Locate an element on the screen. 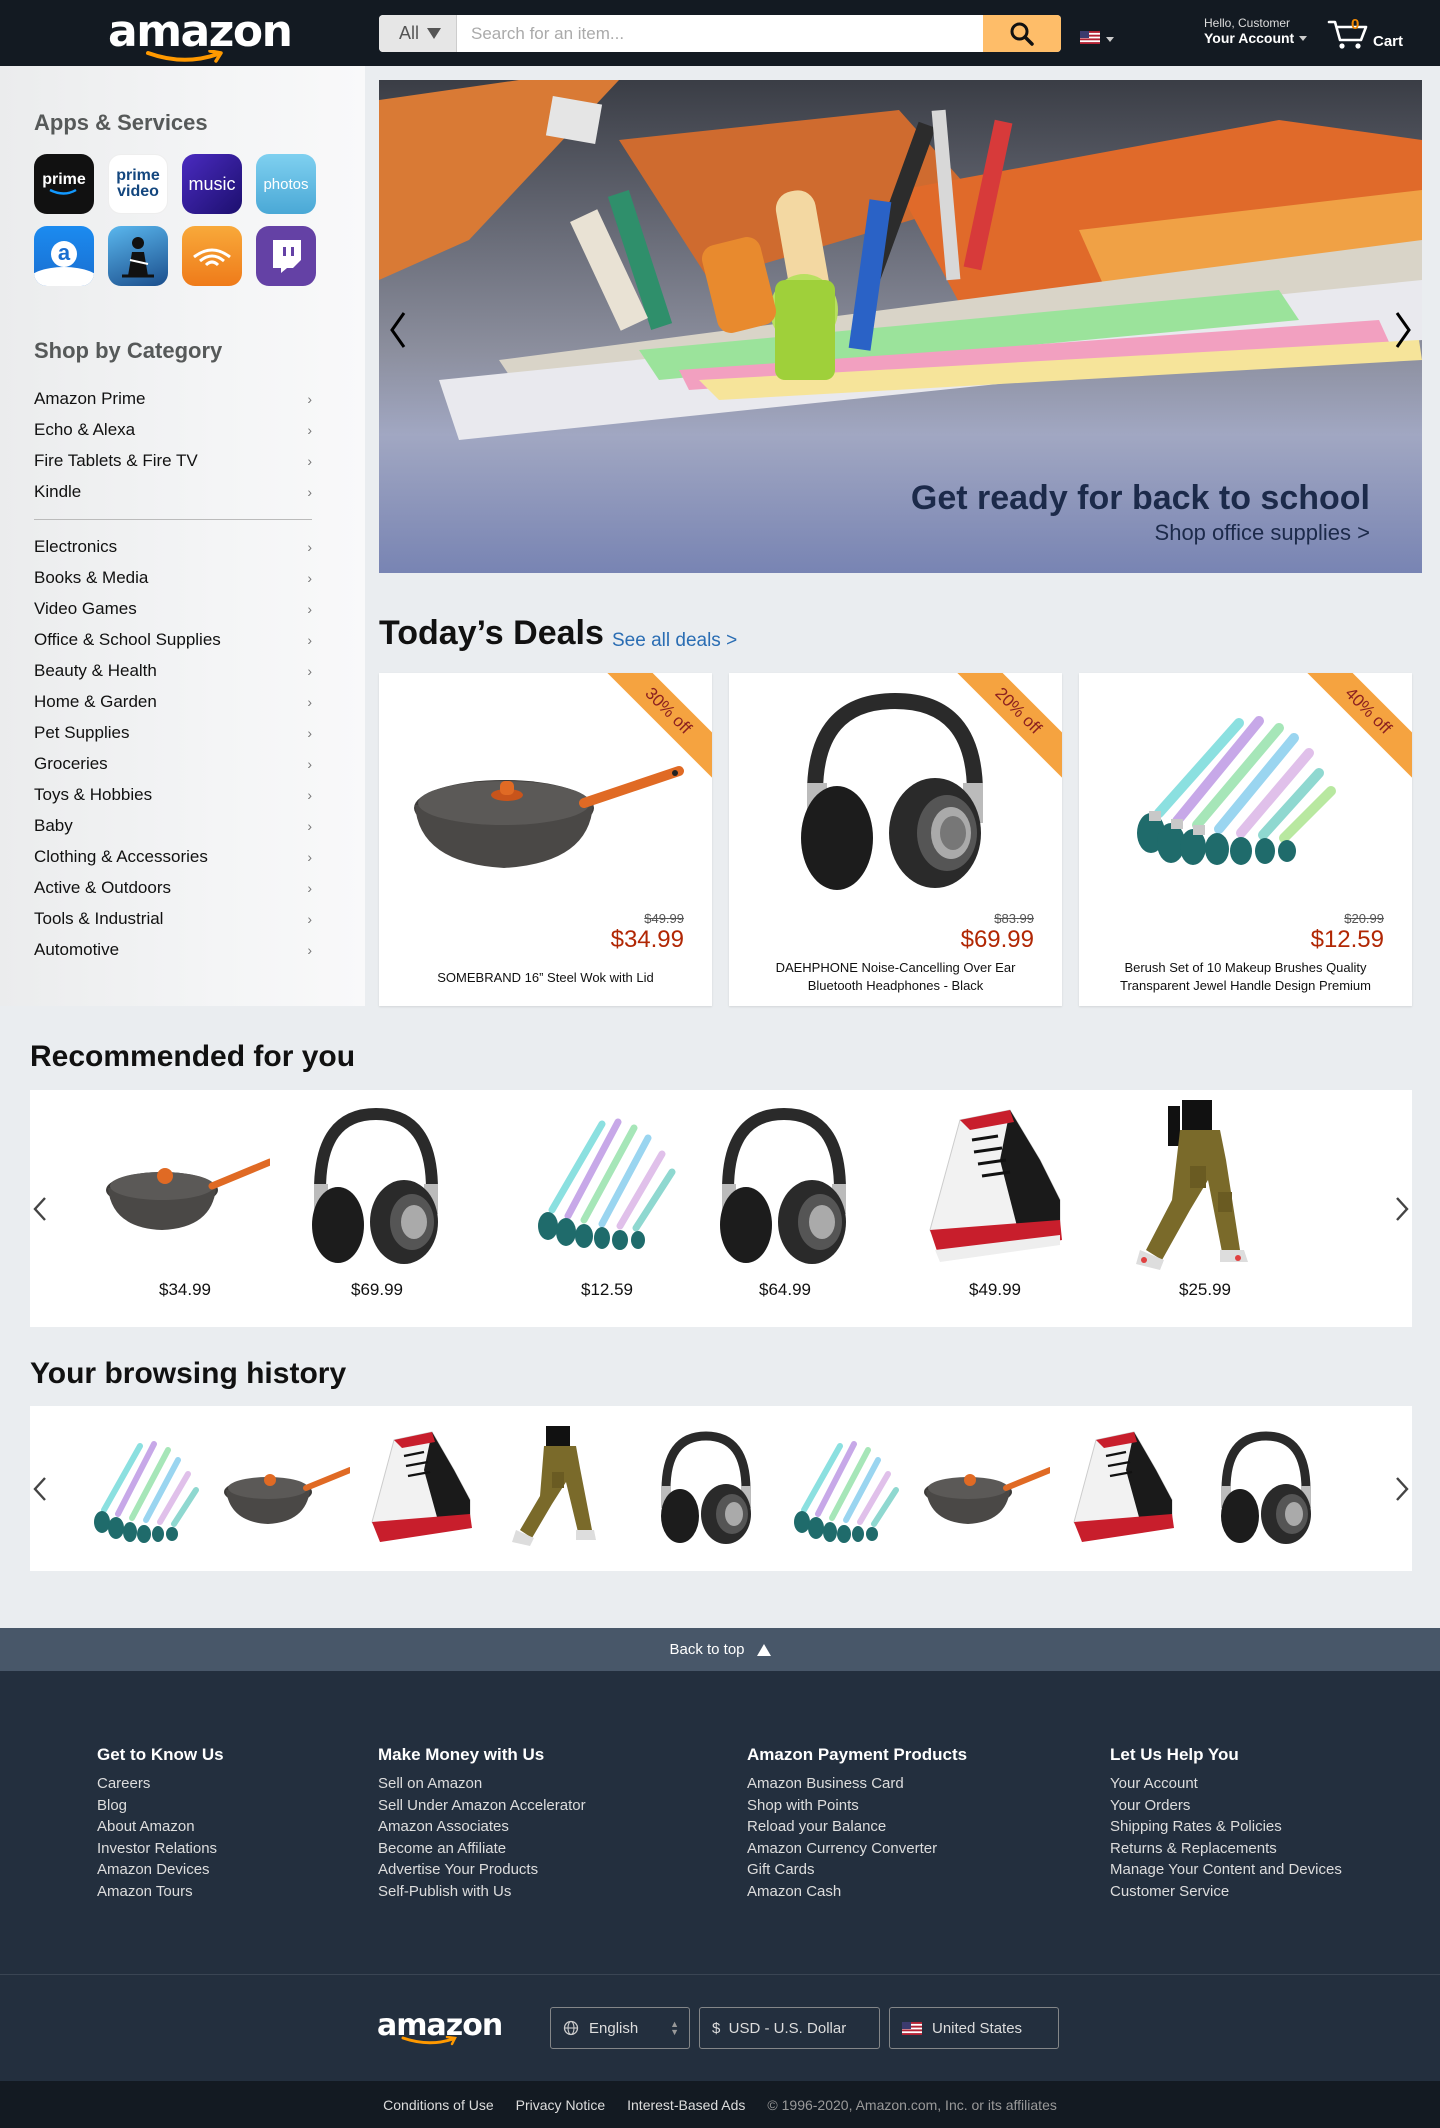  footer-link: Amazon Devices is located at coordinates (160, 1870).